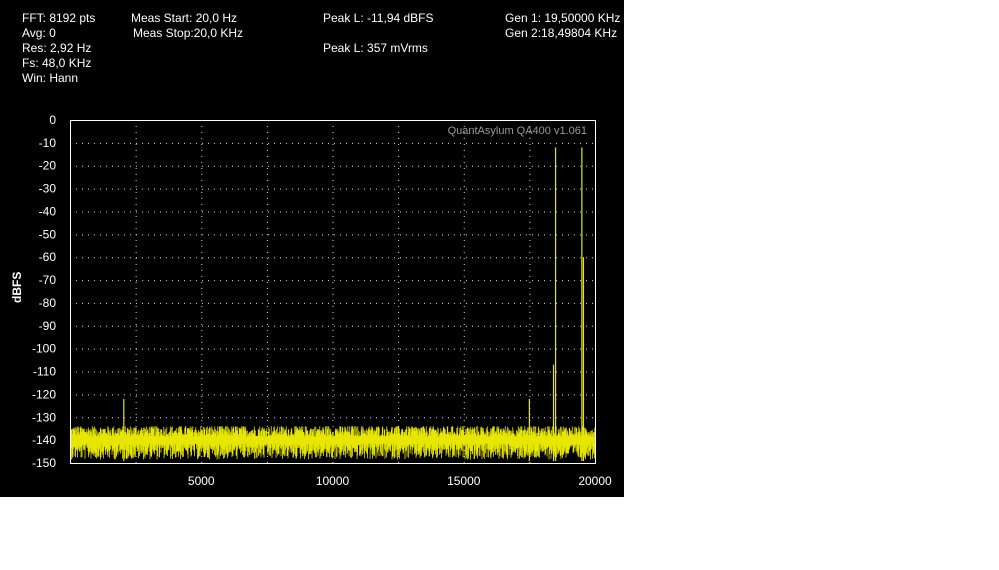 The width and height of the screenshot is (999, 570). Describe the element at coordinates (48, 189) in the screenshot. I see `y-tick-label: -30` at that location.